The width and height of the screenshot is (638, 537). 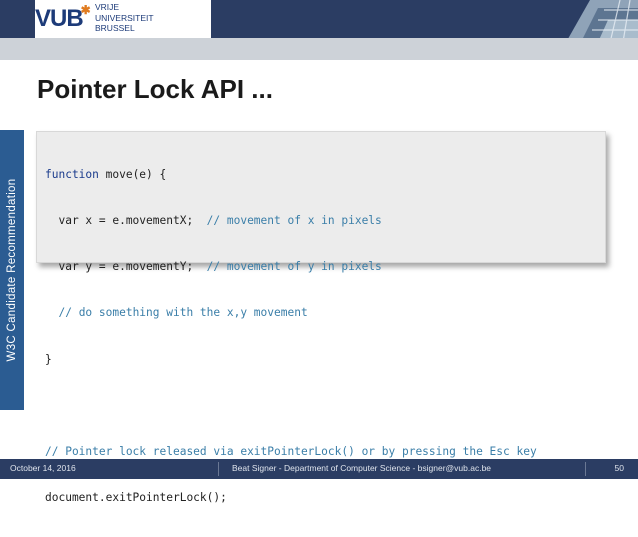 I want to click on code-line: // do something with the x,y movement, so click(x=291, y=312).